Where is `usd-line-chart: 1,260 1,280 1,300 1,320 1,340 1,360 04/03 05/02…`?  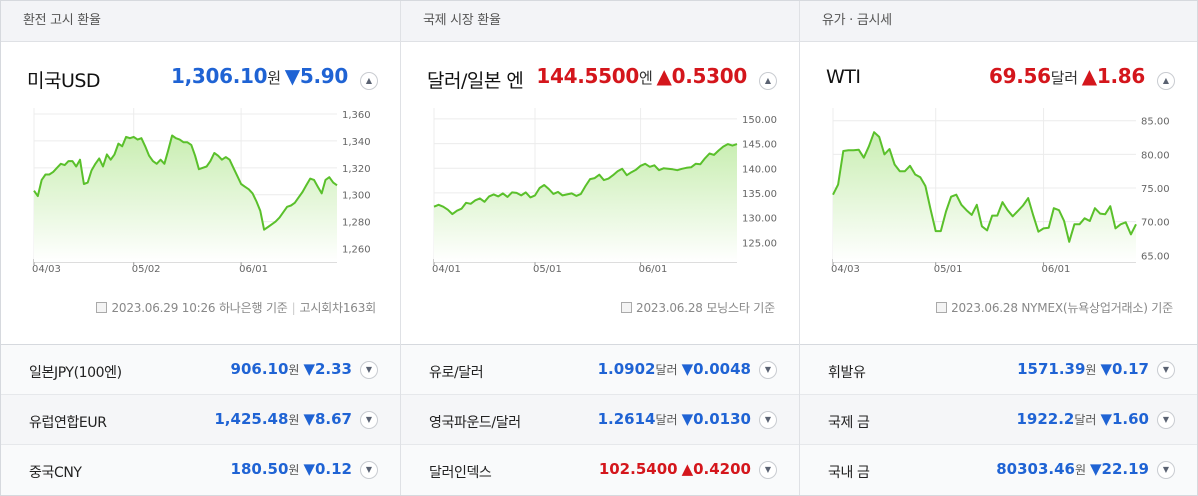 usd-line-chart: 1,260 1,280 1,300 1,320 1,340 1,360 04/03 05/02… is located at coordinates (201, 191).